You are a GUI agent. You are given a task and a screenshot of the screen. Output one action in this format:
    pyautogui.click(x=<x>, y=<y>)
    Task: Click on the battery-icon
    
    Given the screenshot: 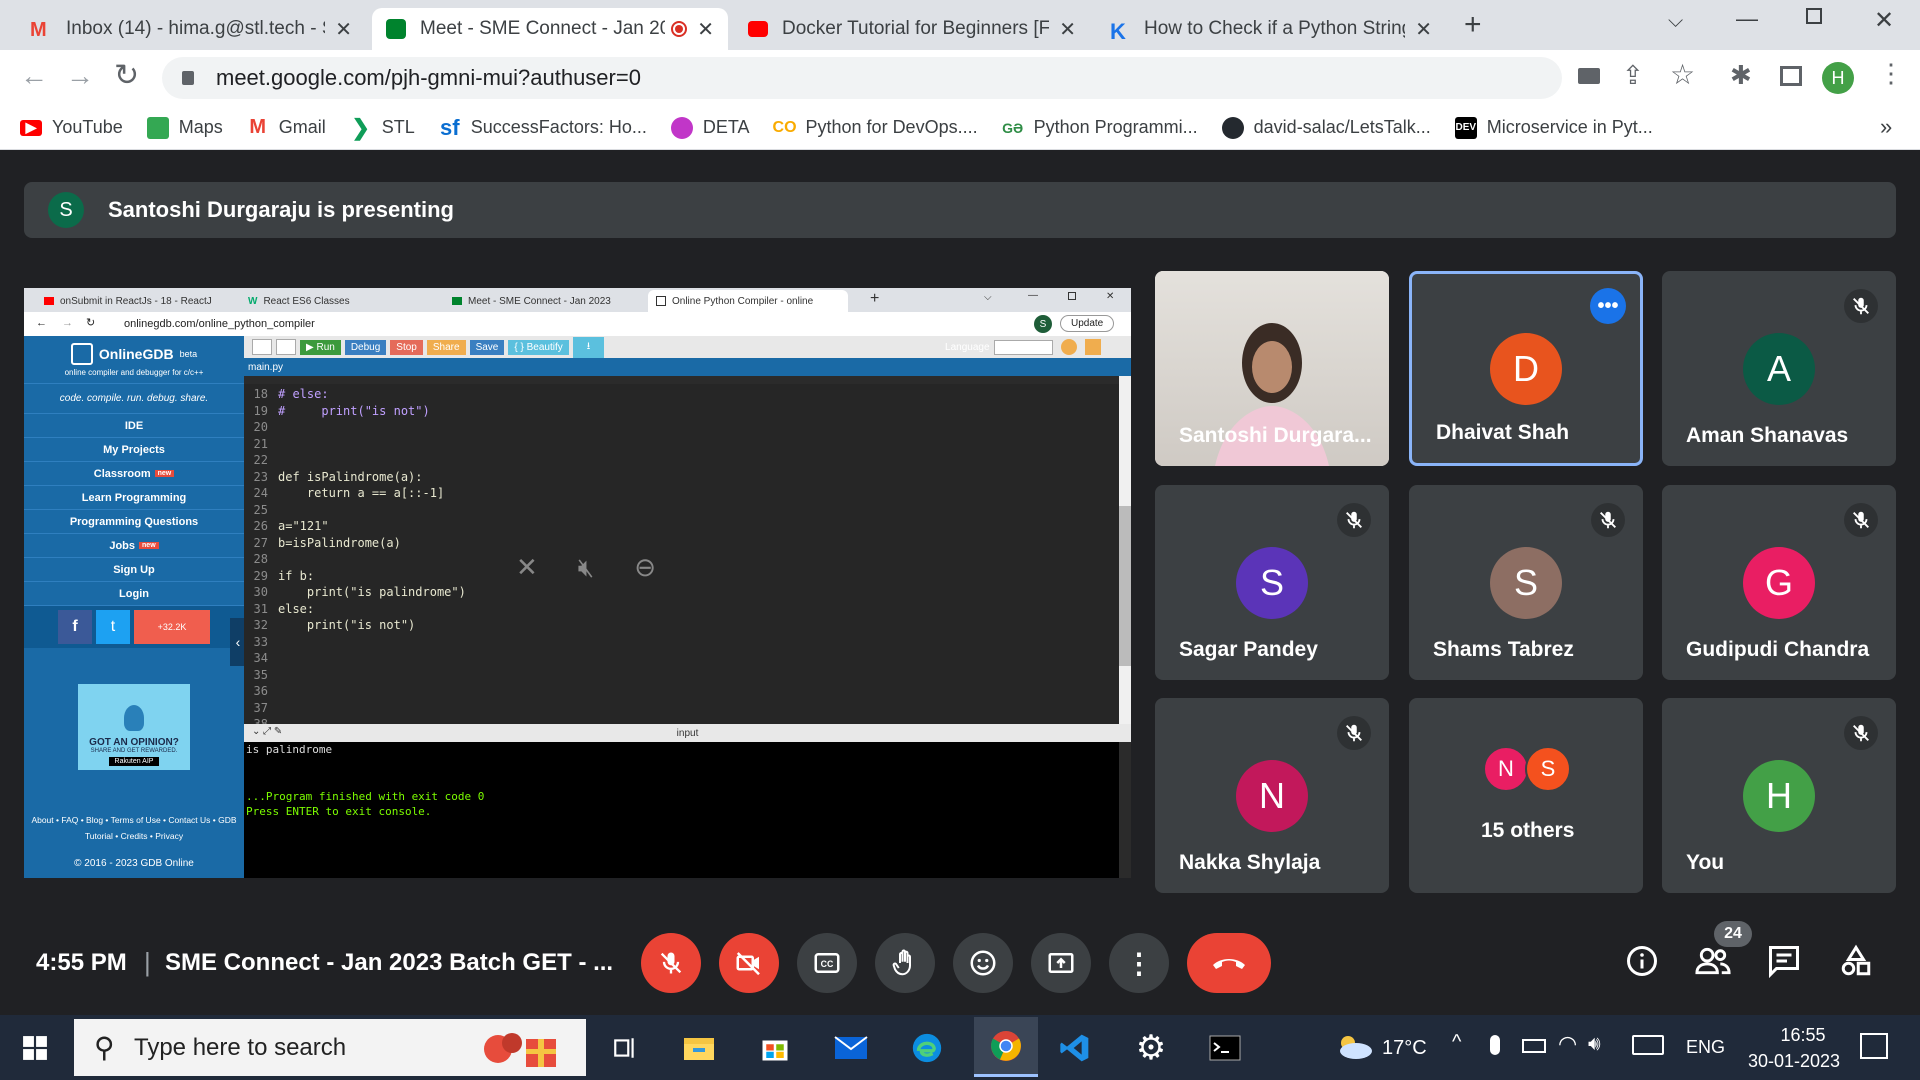 What is the action you would take?
    pyautogui.click(x=1534, y=1046)
    